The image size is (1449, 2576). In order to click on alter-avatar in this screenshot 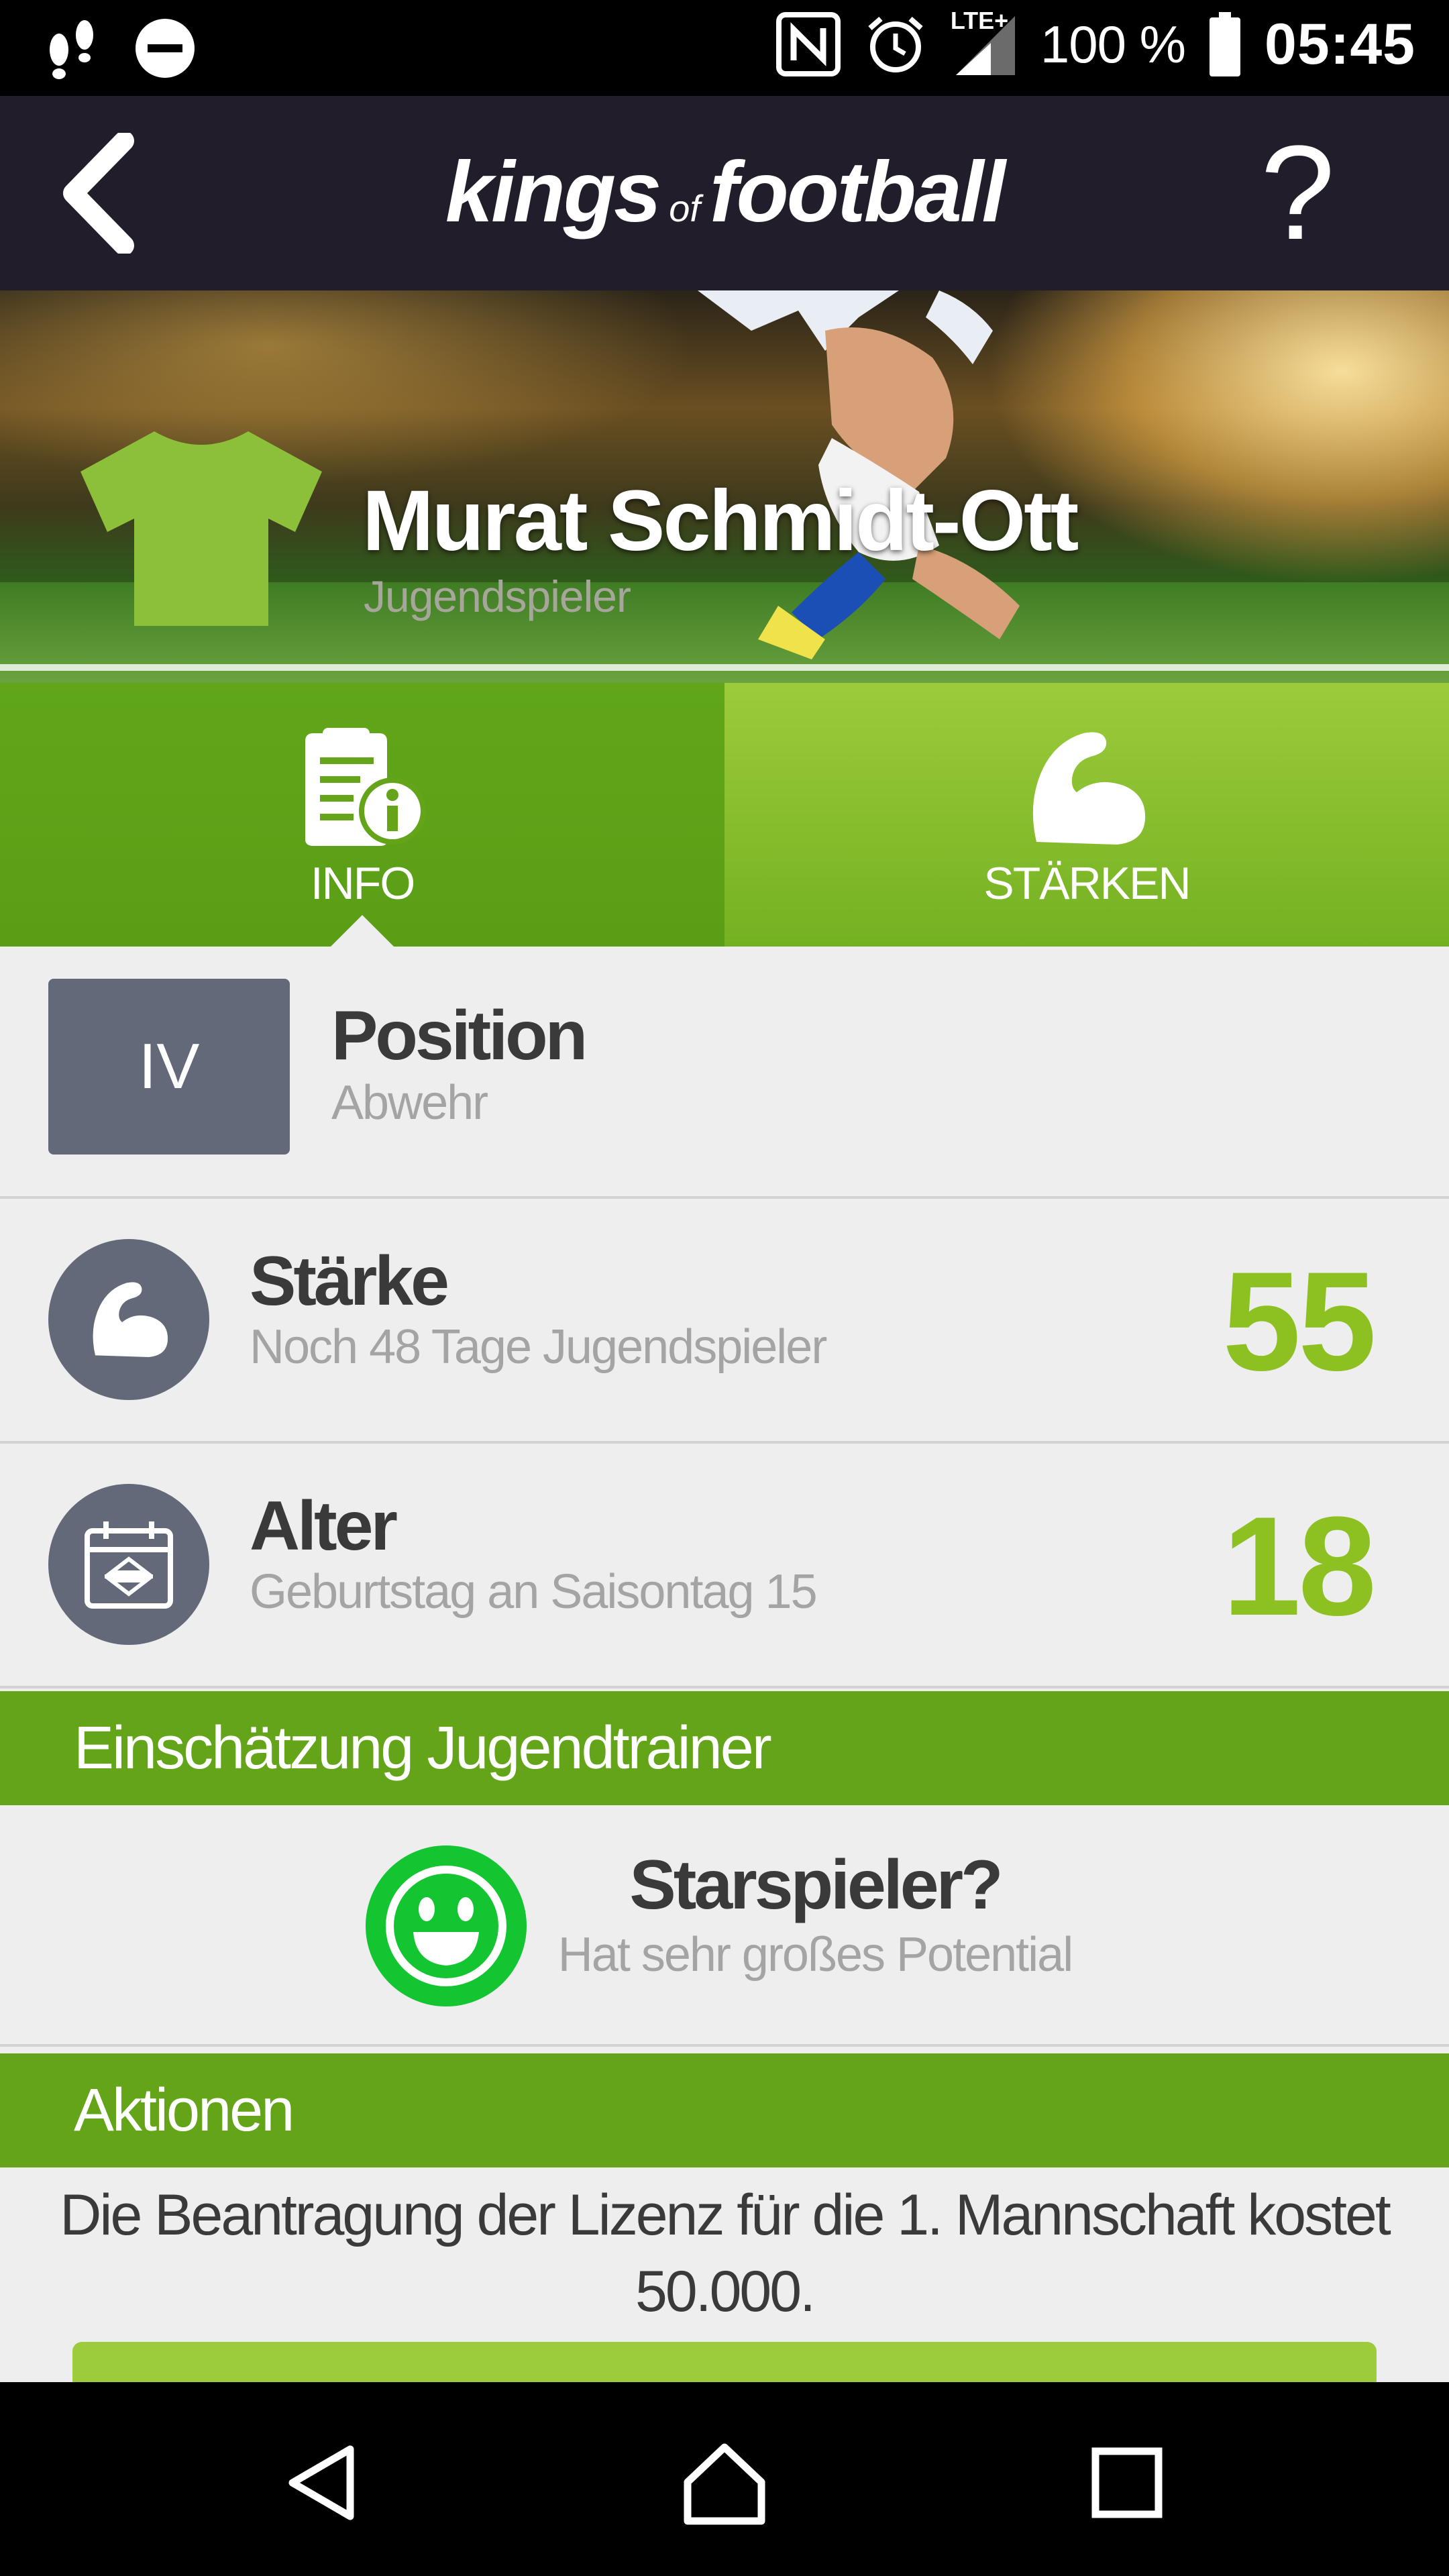, I will do `click(128, 1564)`.